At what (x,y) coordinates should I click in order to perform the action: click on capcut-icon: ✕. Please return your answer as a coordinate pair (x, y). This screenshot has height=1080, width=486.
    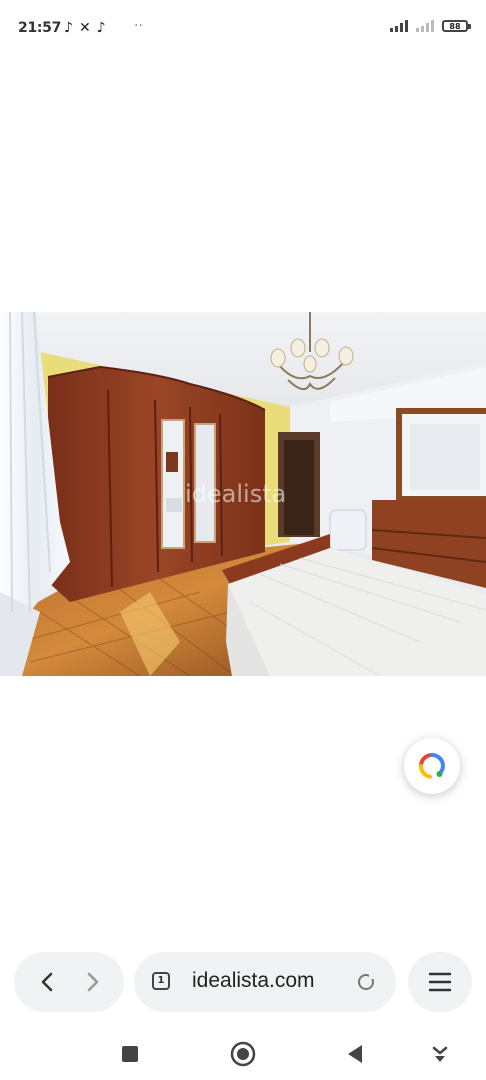
    Looking at the image, I should click on (84, 28).